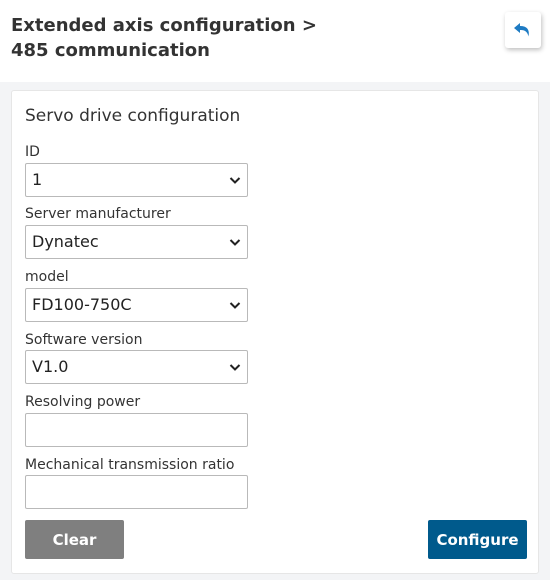  Describe the element at coordinates (110, 50) in the screenshot. I see `page-title-line-2: 485 communication` at that location.